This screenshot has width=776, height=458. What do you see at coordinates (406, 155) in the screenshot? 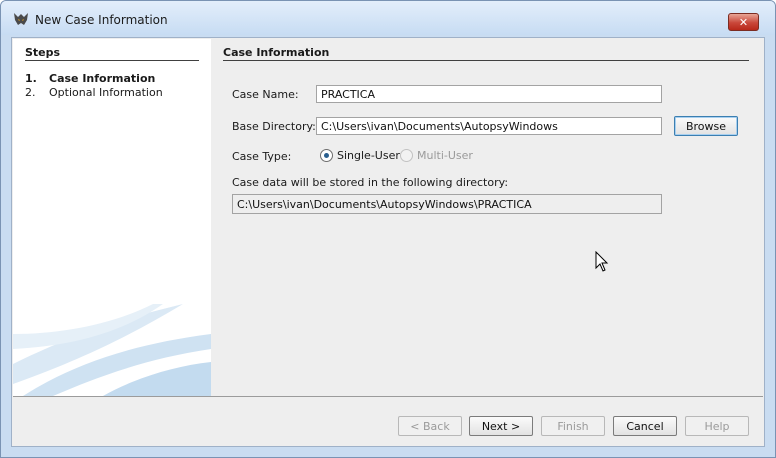
I see `radio-unselected-icon` at bounding box center [406, 155].